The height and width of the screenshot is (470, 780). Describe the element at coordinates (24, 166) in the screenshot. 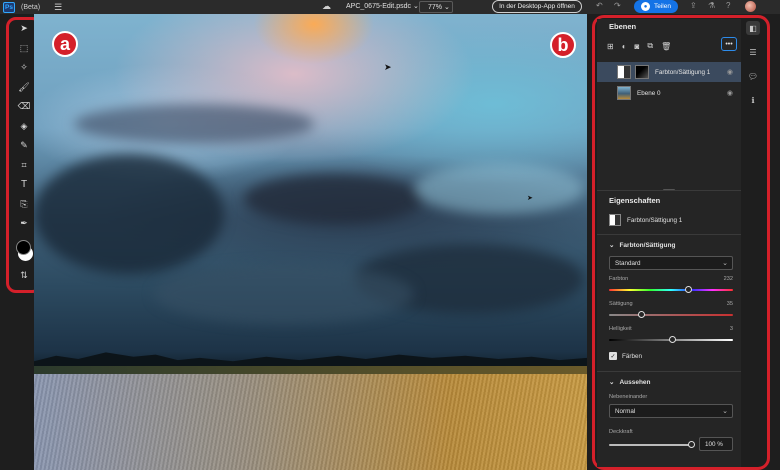

I see `crop-tool-icon: ⌗` at that location.